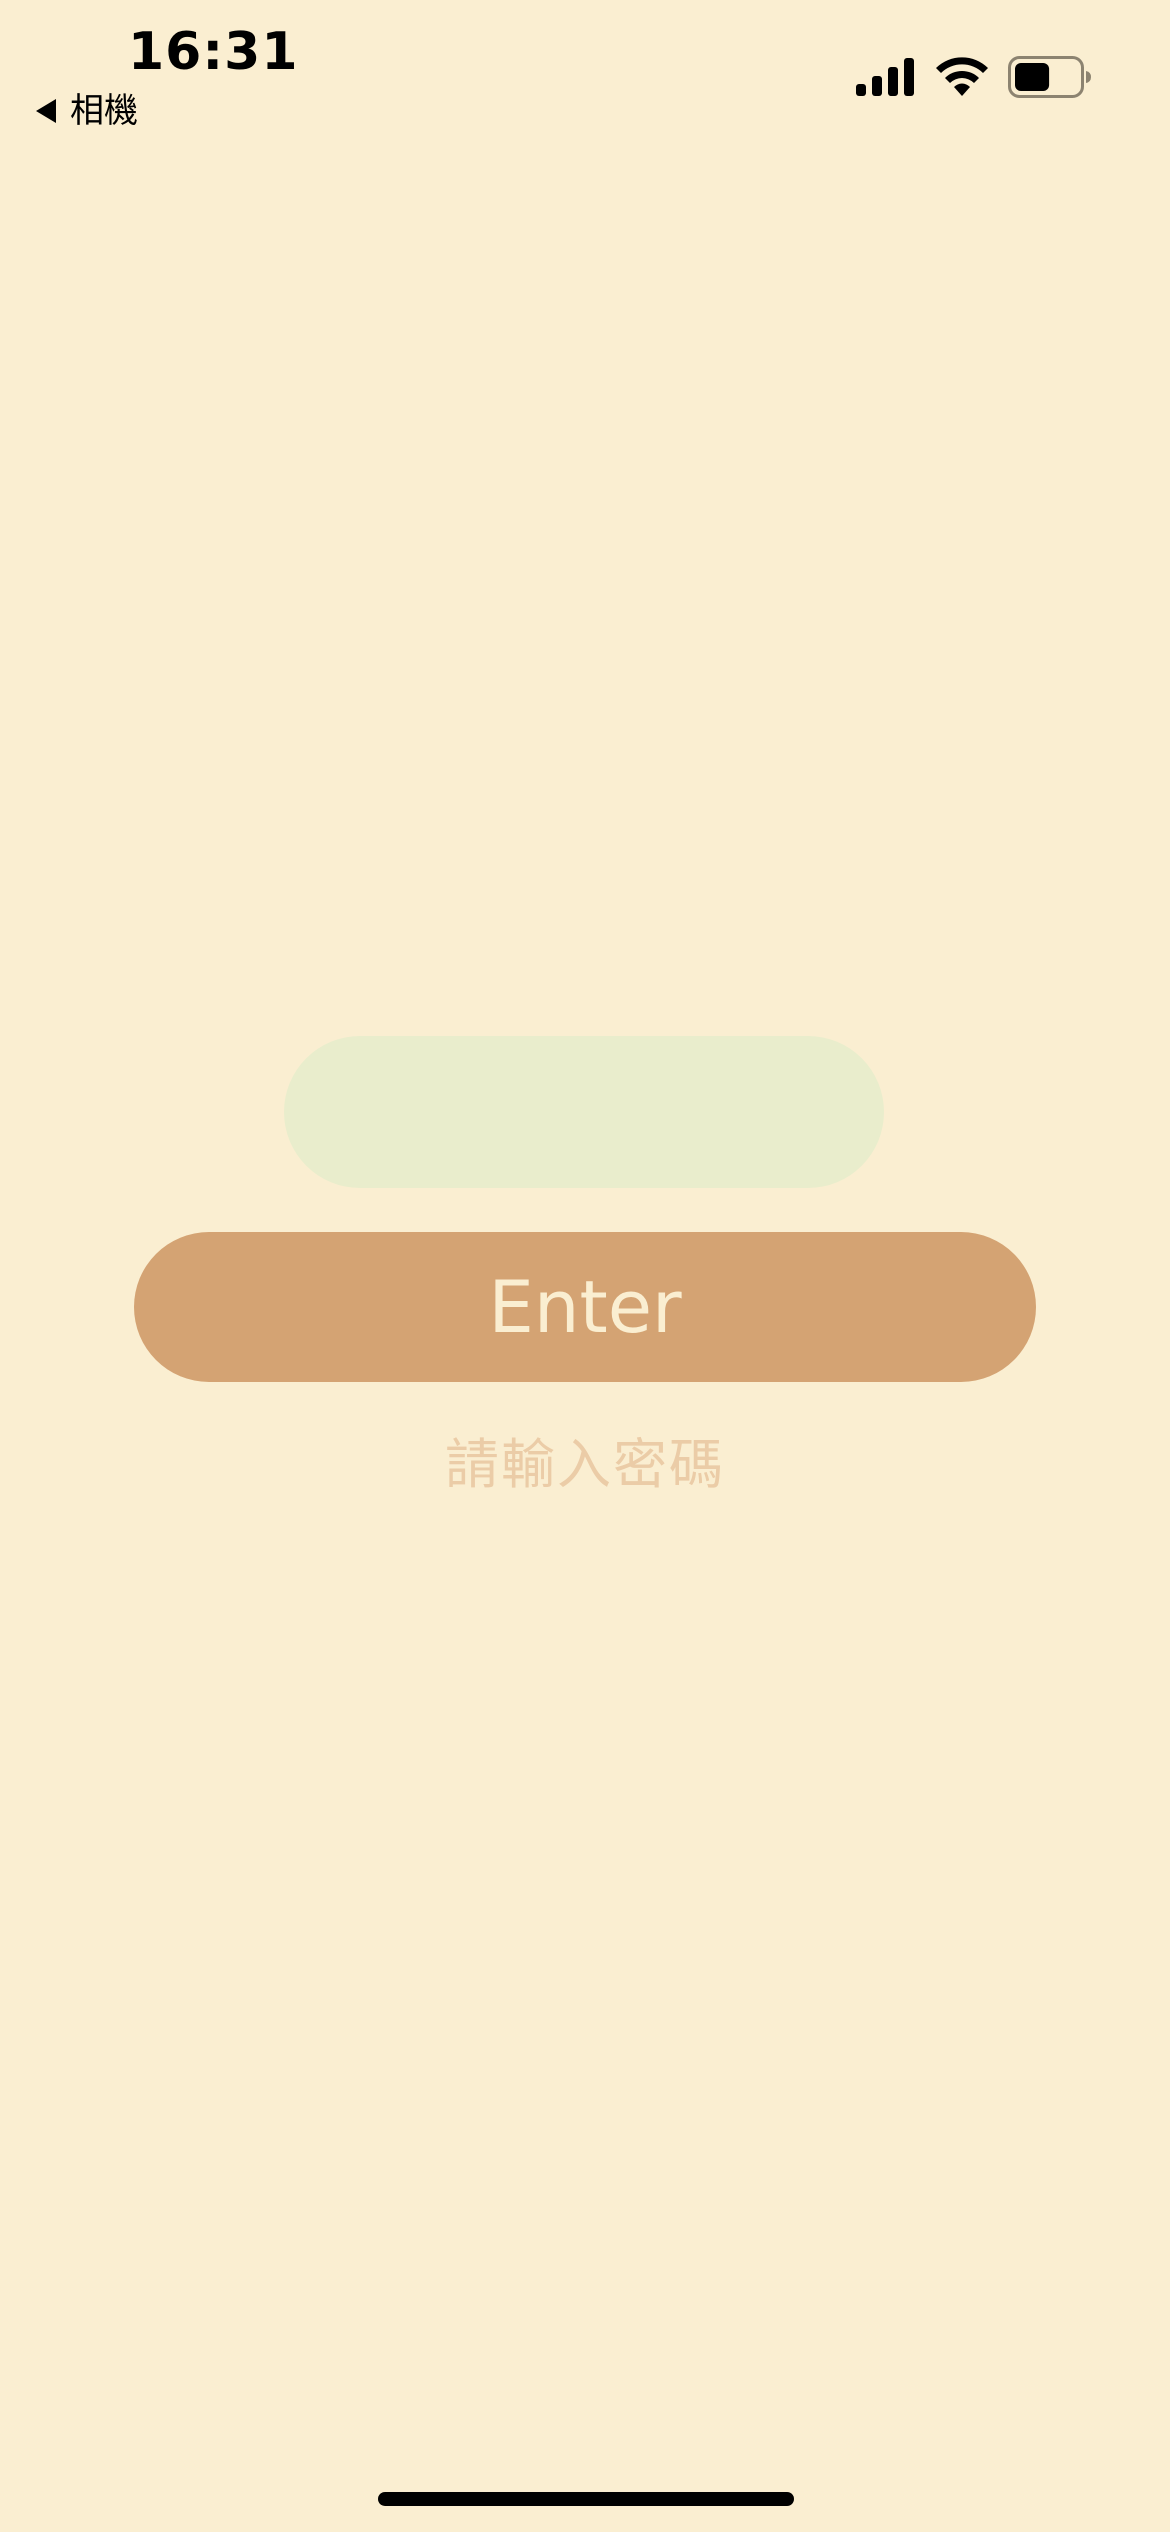 This screenshot has width=1170, height=2532. Describe the element at coordinates (584, 1112) in the screenshot. I see `password-input` at that location.